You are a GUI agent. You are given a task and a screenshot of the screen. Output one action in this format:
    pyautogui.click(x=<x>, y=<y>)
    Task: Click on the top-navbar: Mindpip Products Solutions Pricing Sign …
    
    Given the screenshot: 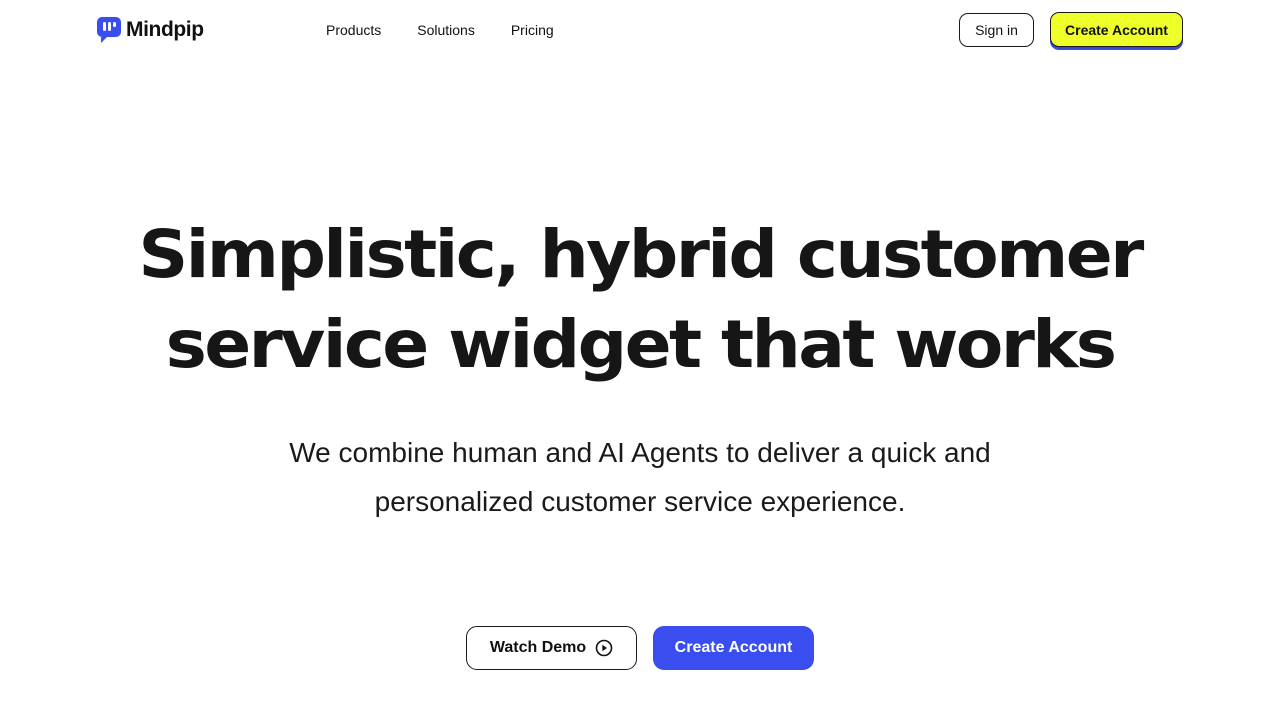 What is the action you would take?
    pyautogui.click(x=640, y=30)
    